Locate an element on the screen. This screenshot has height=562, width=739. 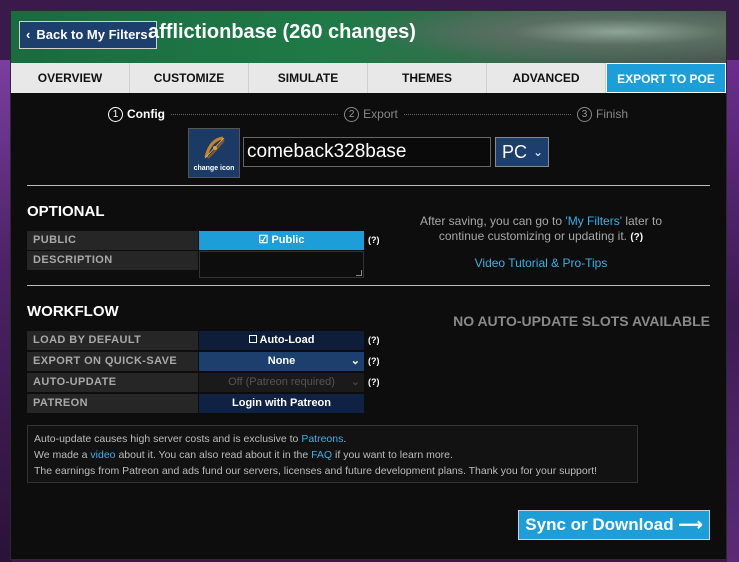
step-label: Export is located at coordinates (380, 114).